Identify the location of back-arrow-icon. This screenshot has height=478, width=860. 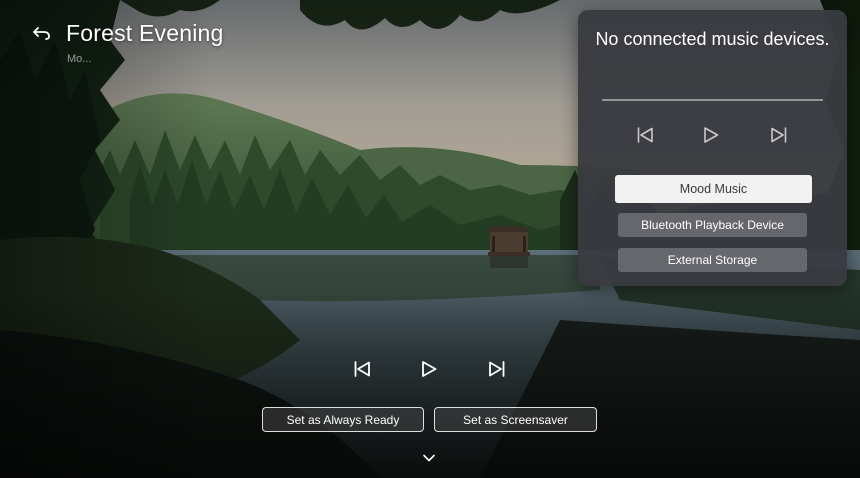
(42, 35).